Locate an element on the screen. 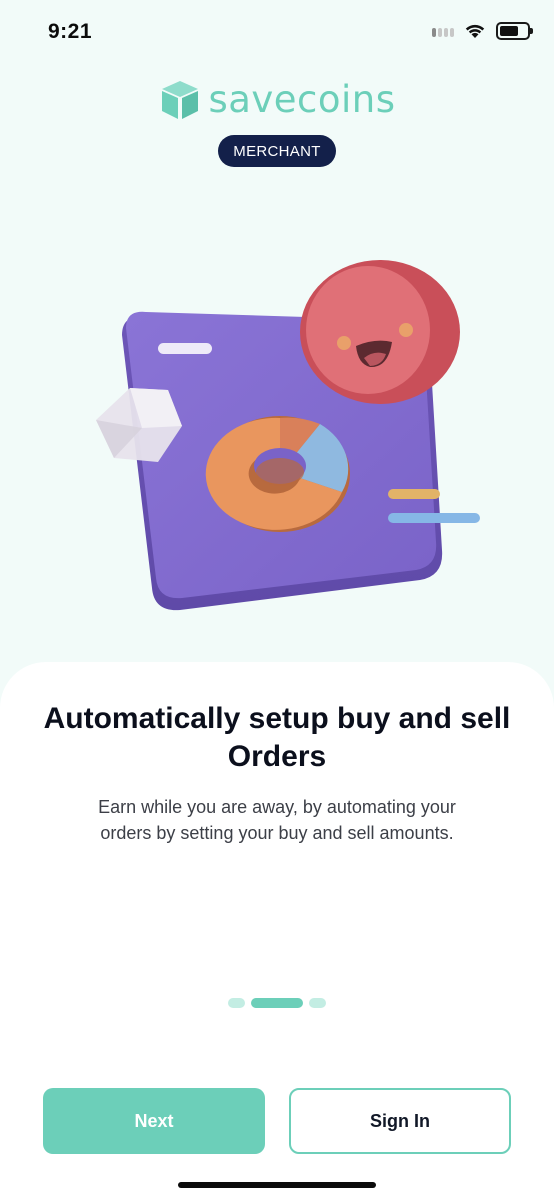 The image size is (554, 1200). brand-logo: savecoins is located at coordinates (277, 99).